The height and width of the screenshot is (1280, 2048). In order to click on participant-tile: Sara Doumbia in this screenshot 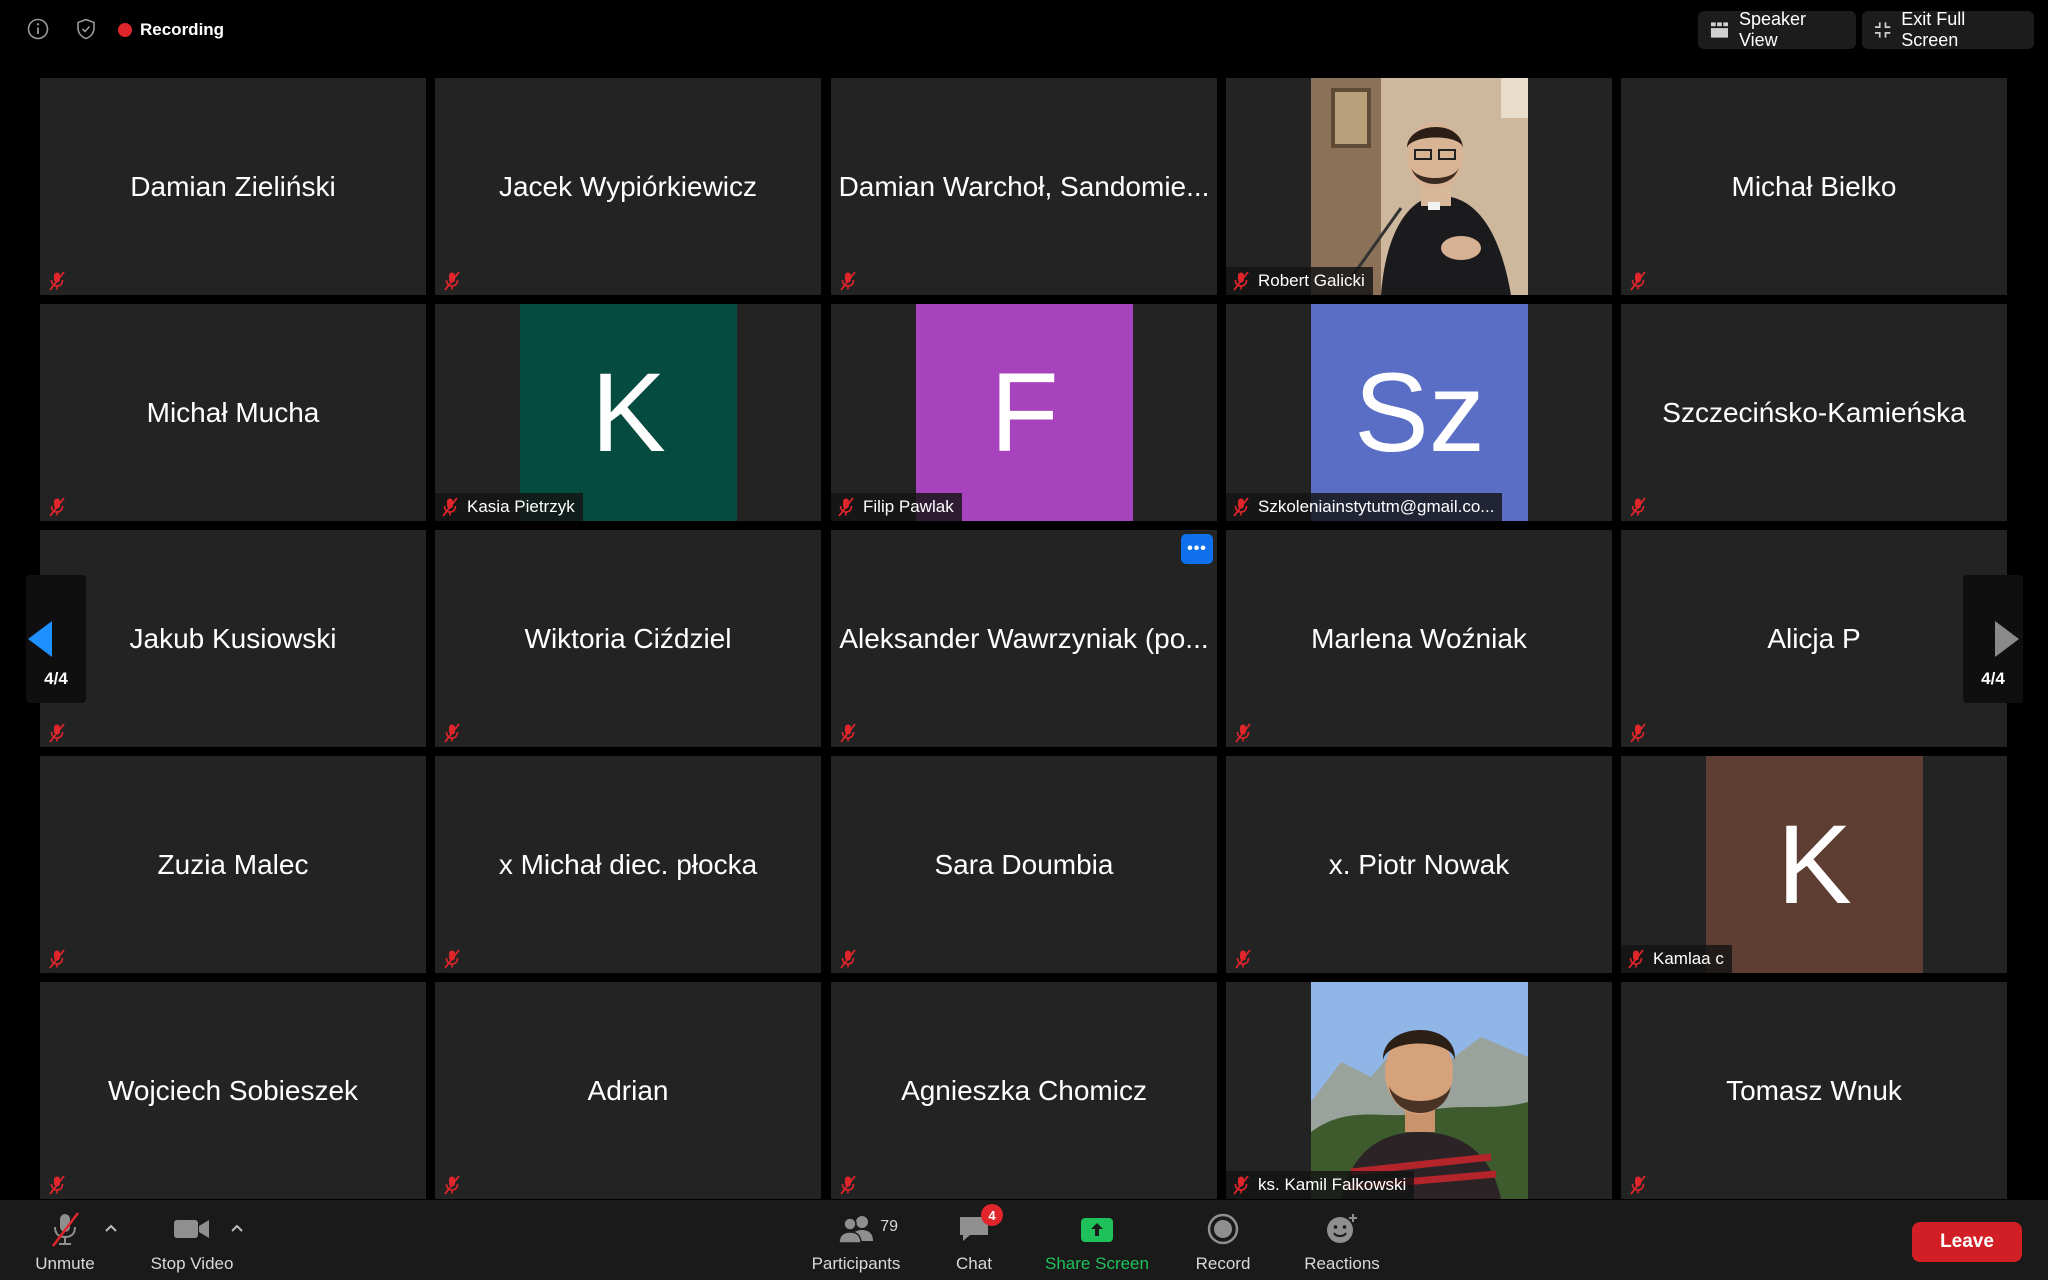, I will do `click(1024, 864)`.